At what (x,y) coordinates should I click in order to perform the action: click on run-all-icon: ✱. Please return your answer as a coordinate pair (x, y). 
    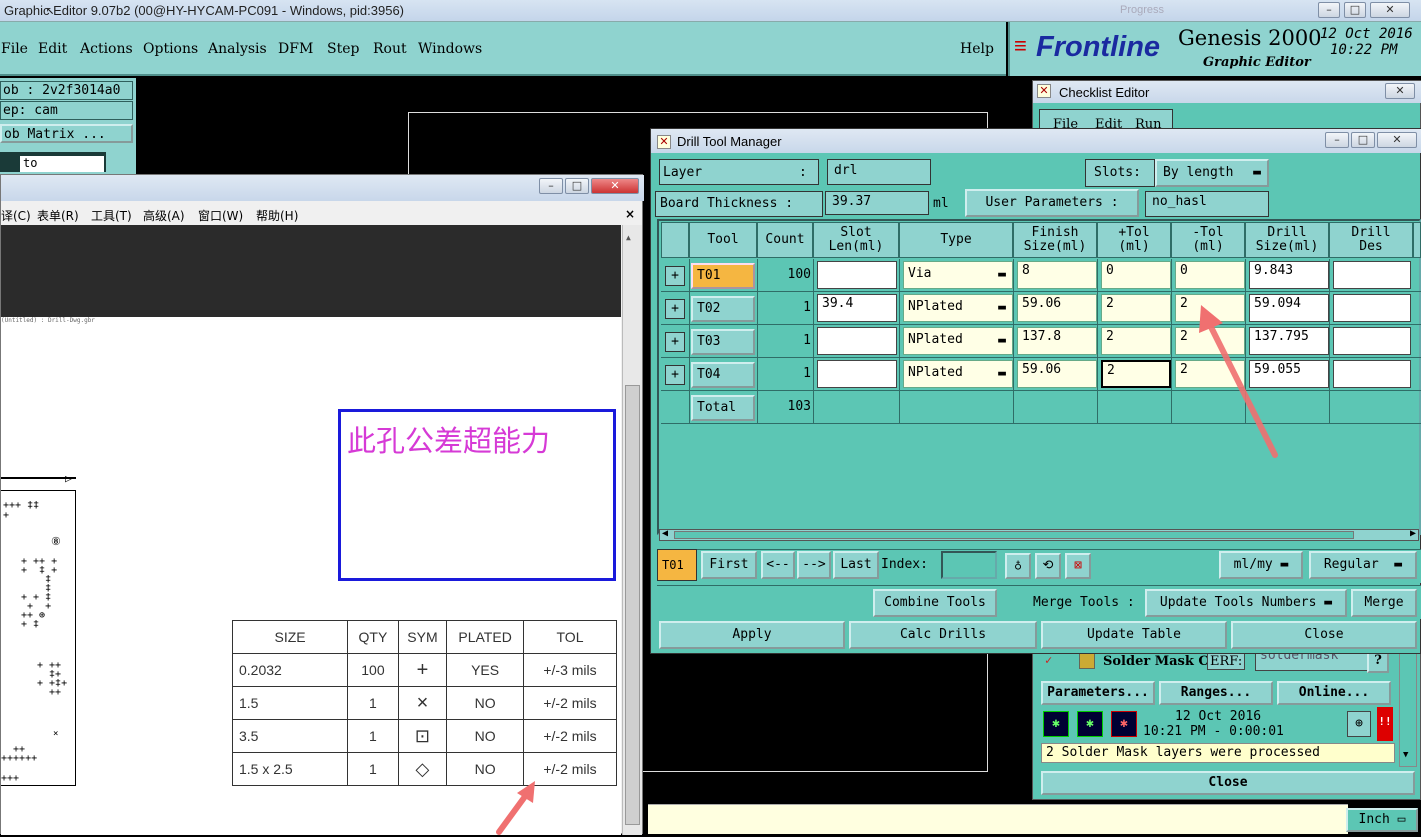
    Looking at the image, I should click on (1090, 724).